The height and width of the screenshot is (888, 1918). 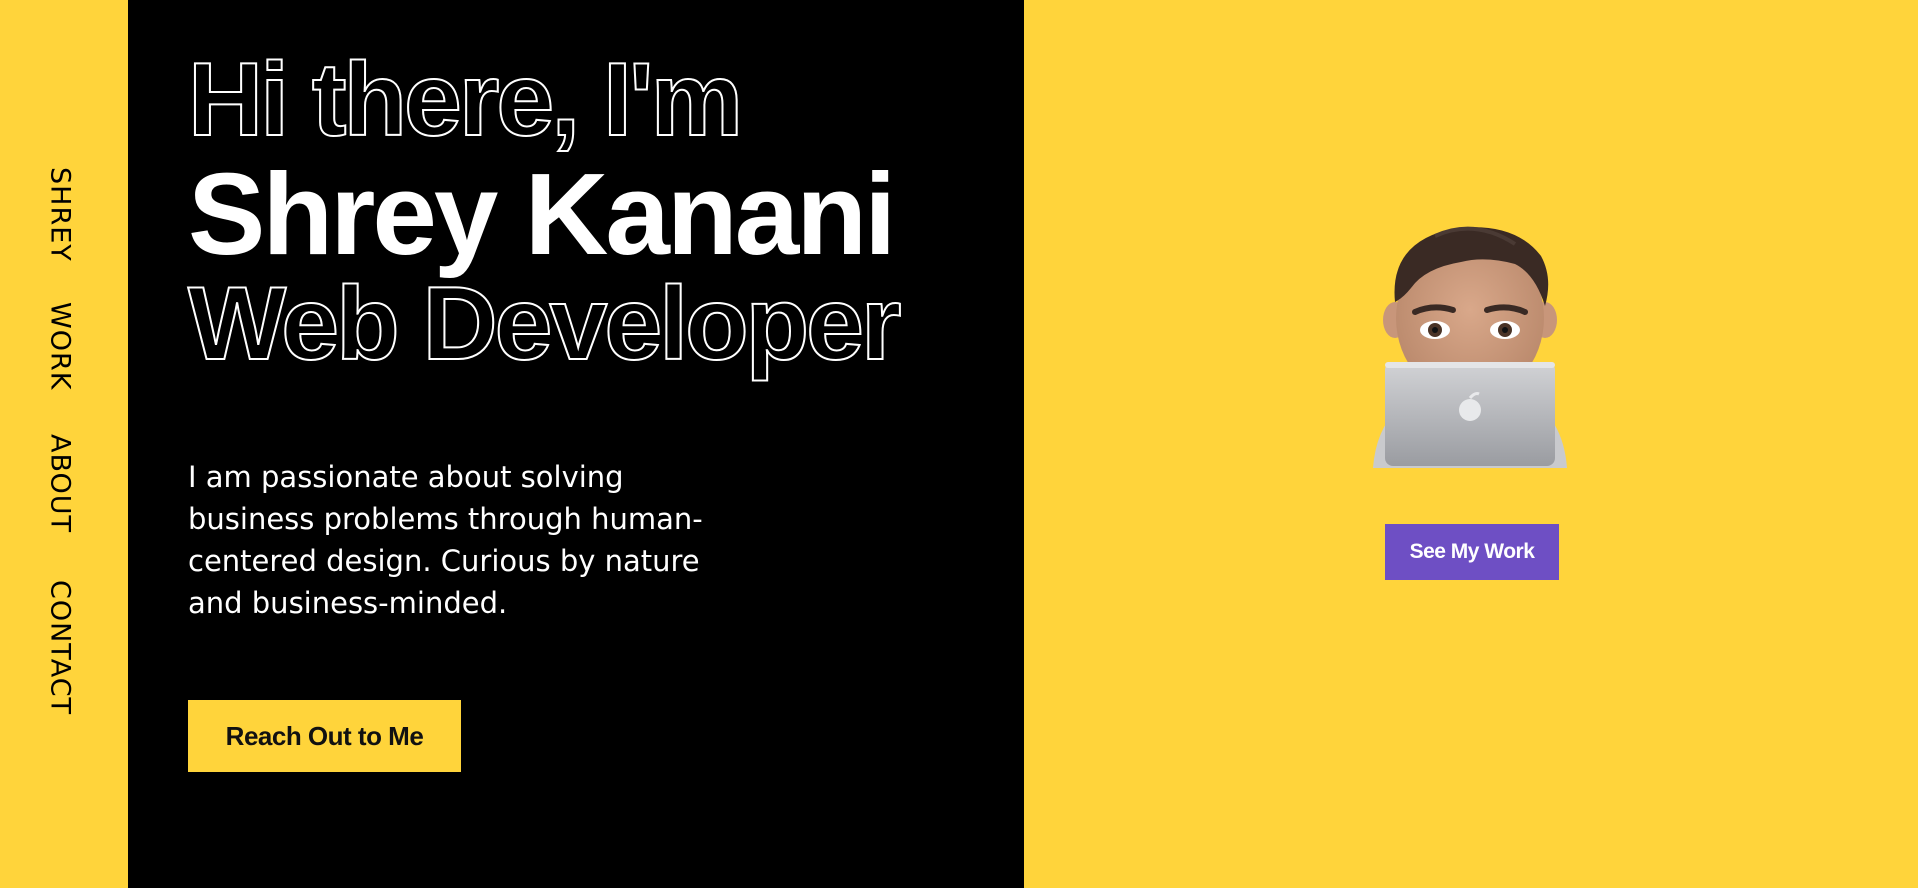 What do you see at coordinates (465, 100) in the screenshot?
I see `greeting-text: Hi there, I'm` at bounding box center [465, 100].